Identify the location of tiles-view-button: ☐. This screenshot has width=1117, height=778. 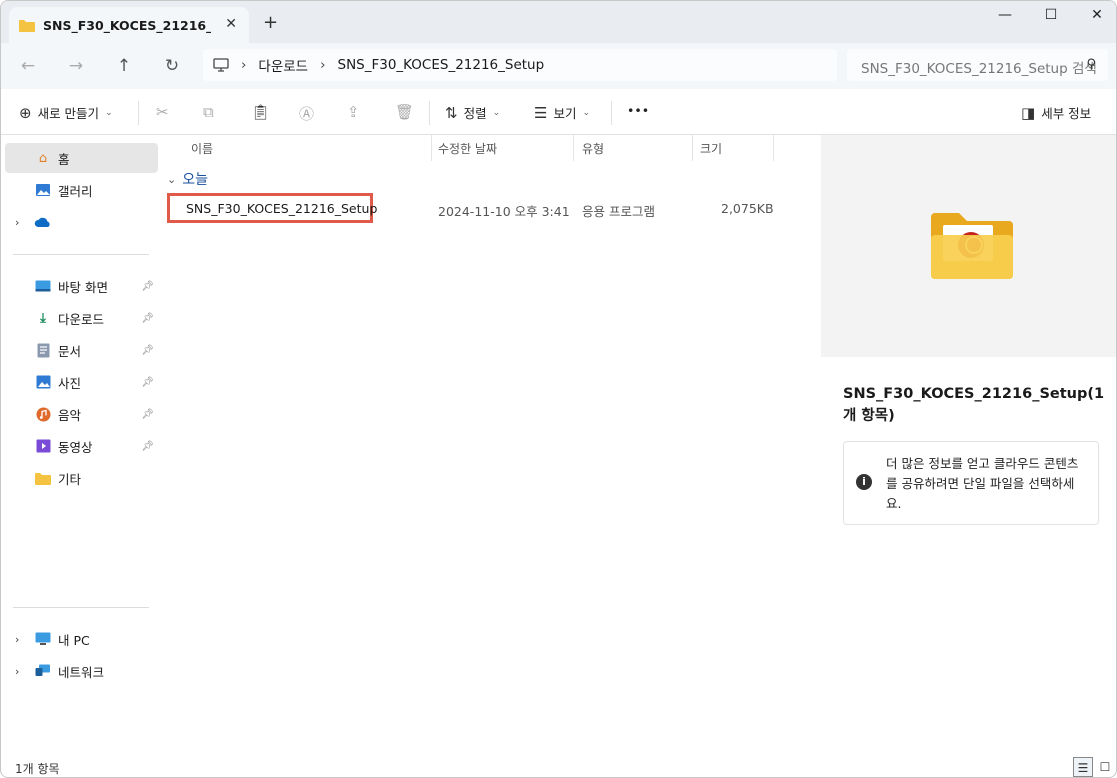
(1105, 767).